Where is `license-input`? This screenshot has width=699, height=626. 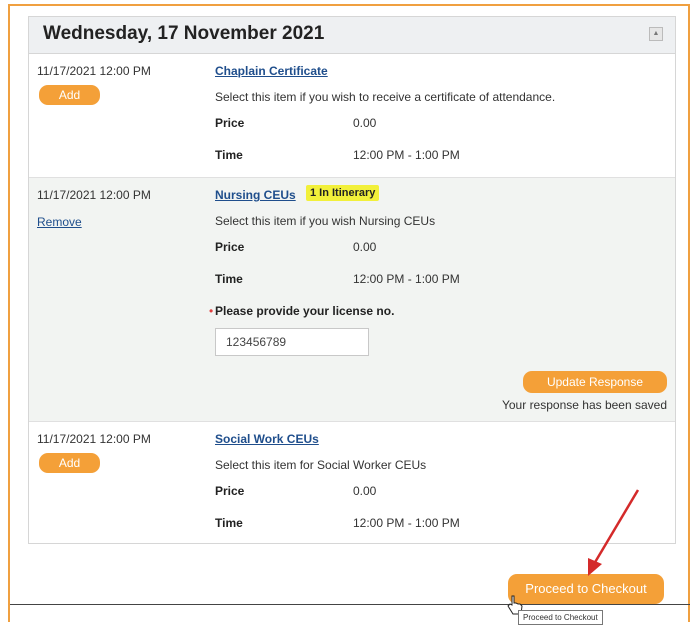
license-input is located at coordinates (292, 342).